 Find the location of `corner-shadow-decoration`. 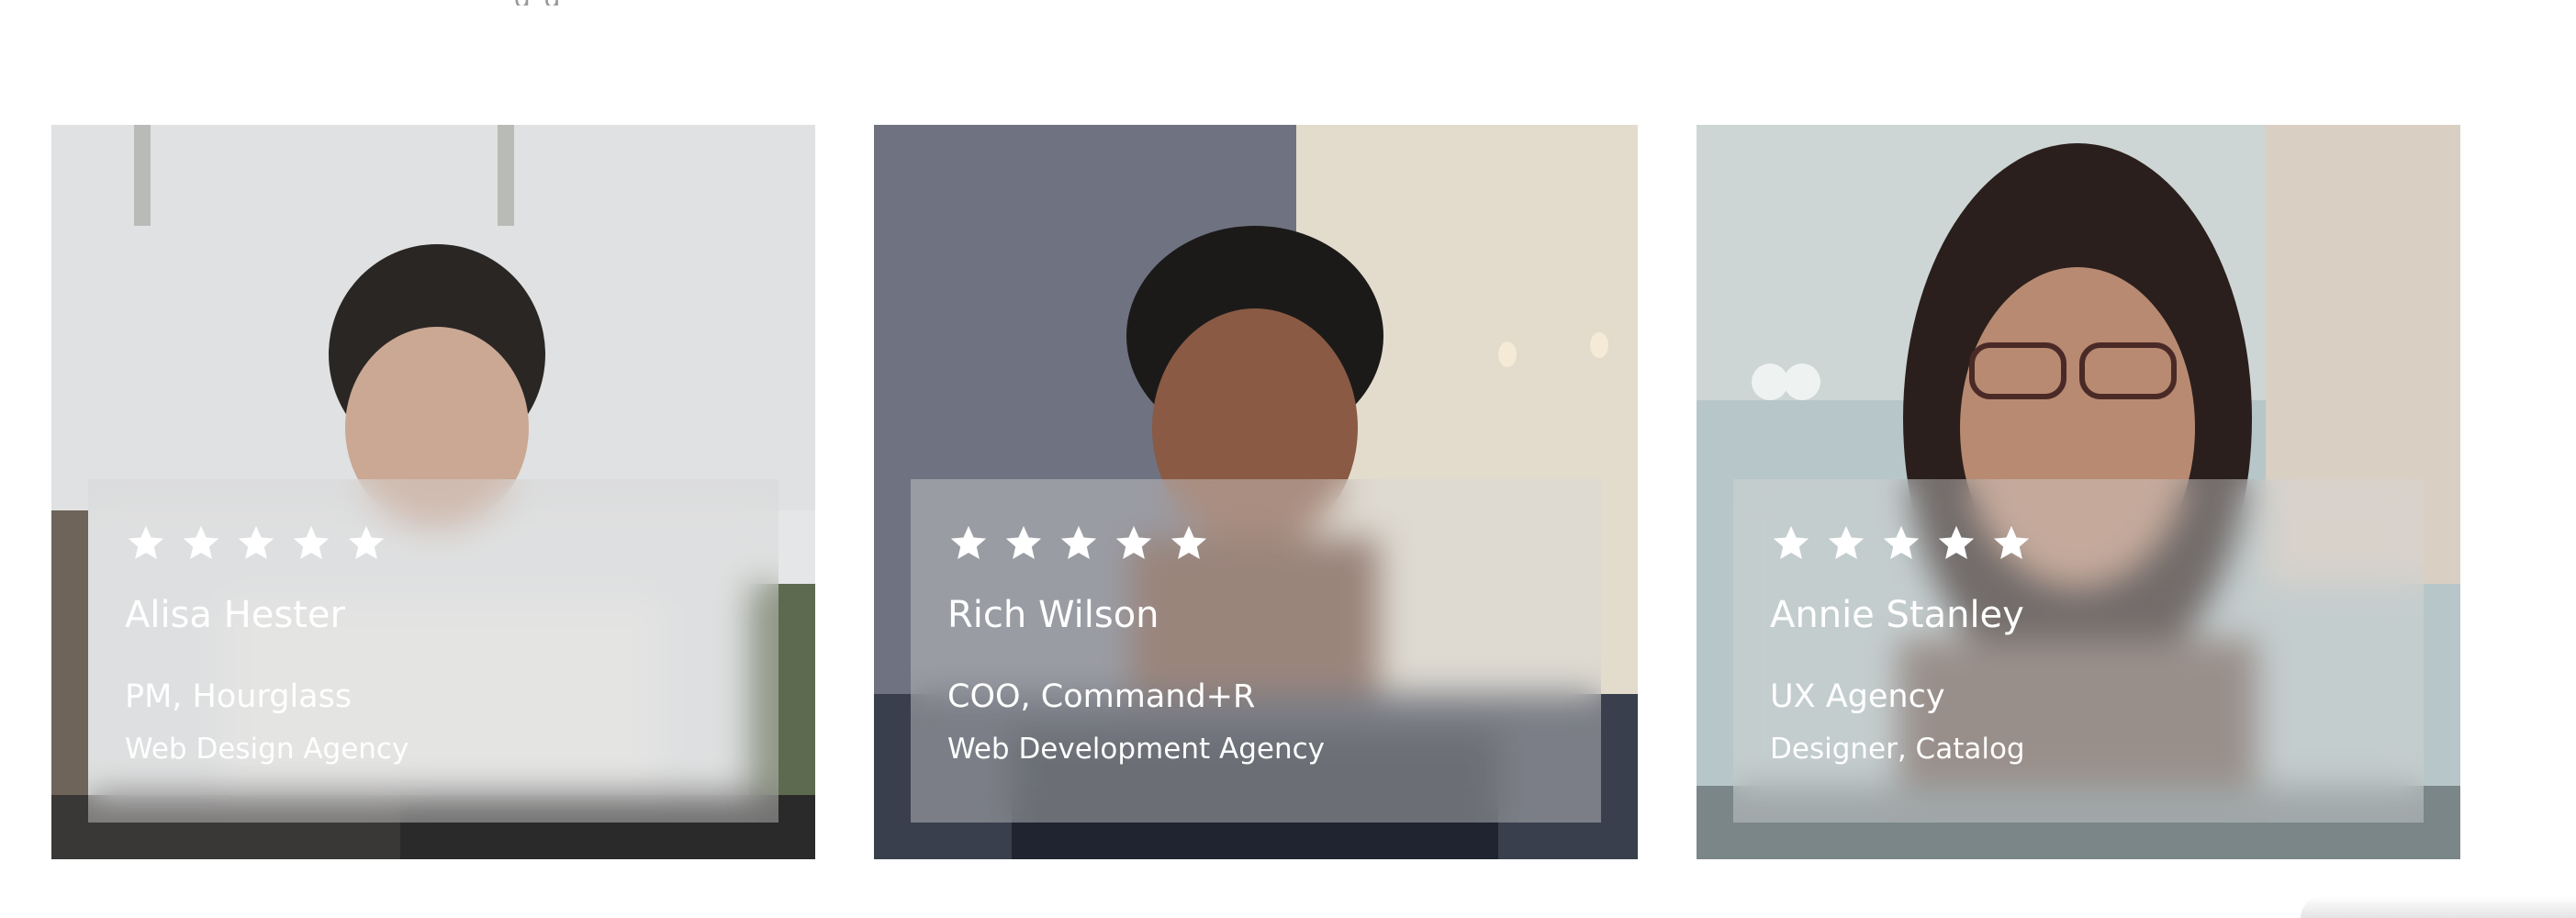

corner-shadow-decoration is located at coordinates (2438, 907).